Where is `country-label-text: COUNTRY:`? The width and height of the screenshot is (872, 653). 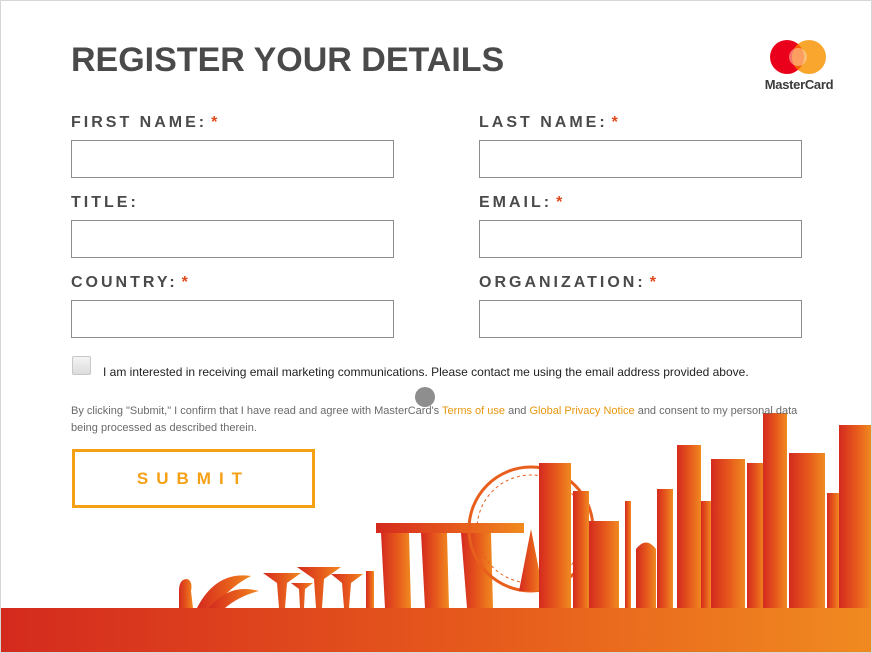
country-label-text: COUNTRY: is located at coordinates (124, 282).